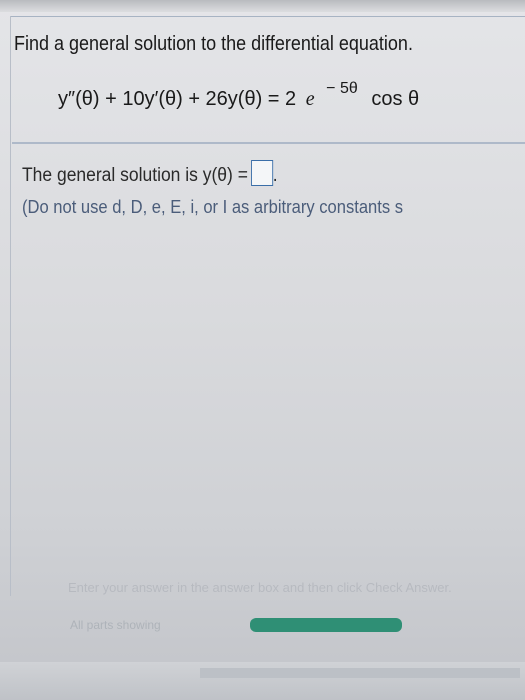 This screenshot has width=525, height=700. I want to click on question-panel-top-border, so click(267, 16).